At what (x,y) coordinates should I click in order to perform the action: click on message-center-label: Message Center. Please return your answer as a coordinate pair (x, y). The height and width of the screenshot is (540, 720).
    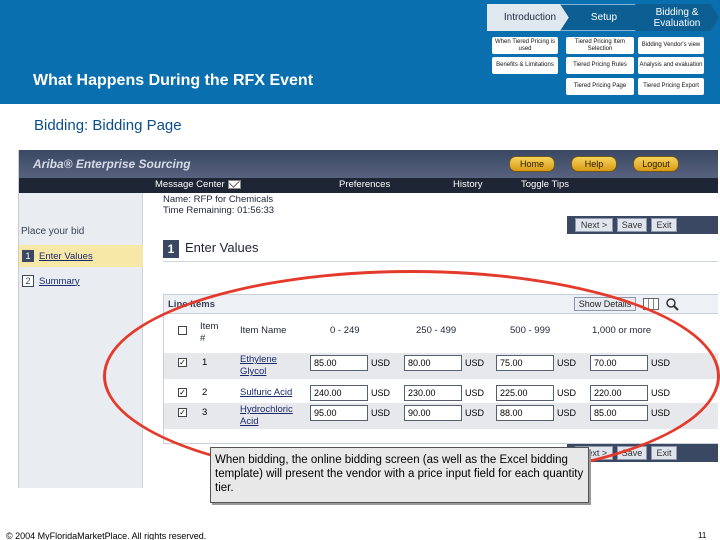
    Looking at the image, I should click on (190, 184).